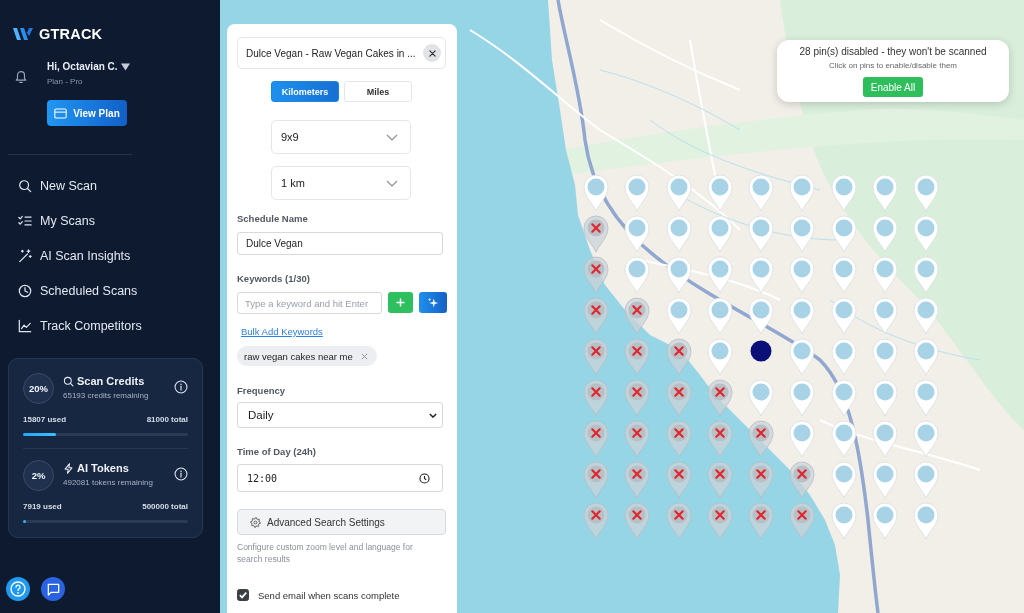 This screenshot has width=1024, height=613. I want to click on nav-item: My Scans, so click(56, 220).